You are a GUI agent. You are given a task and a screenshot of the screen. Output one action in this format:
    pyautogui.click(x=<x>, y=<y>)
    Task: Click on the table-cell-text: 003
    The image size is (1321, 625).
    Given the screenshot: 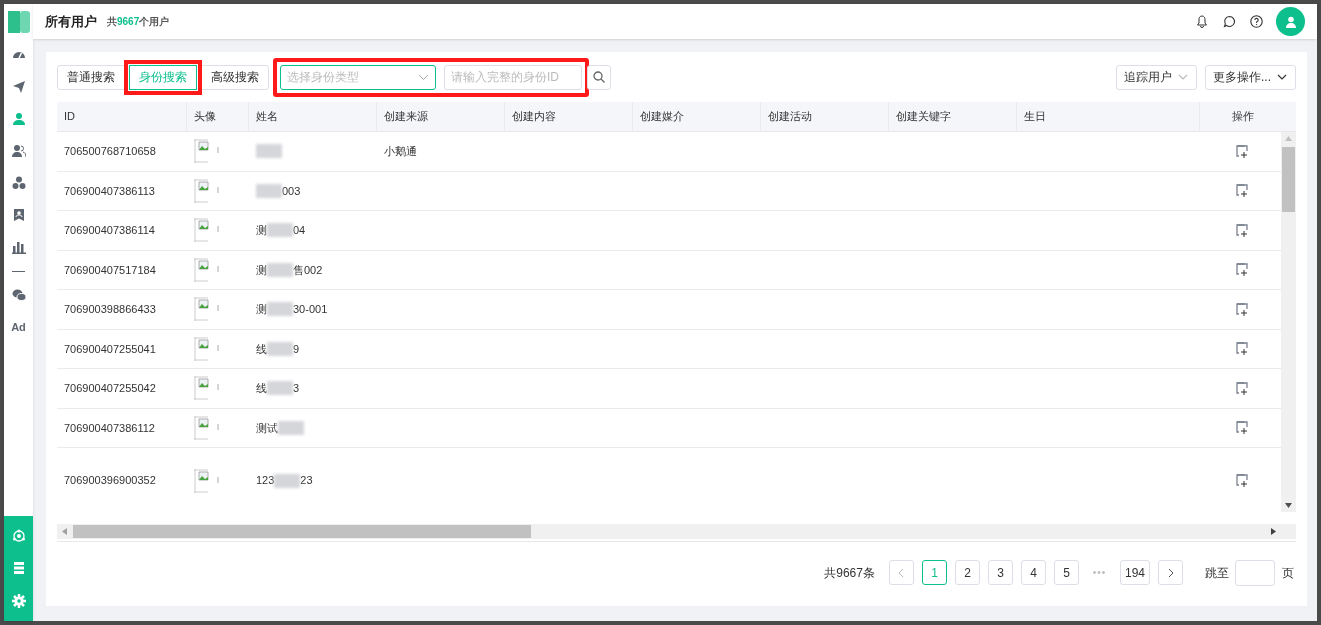 What is the action you would take?
    pyautogui.click(x=291, y=191)
    